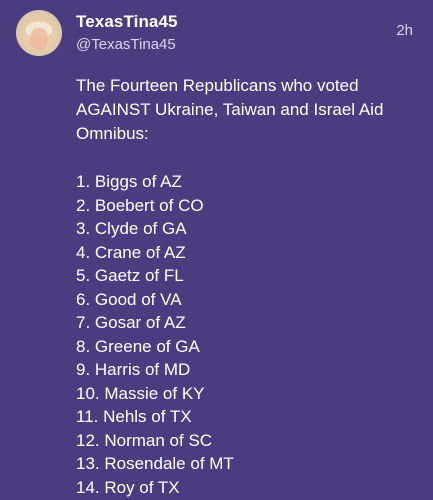  What do you see at coordinates (128, 487) in the screenshot?
I see `list-item: 14. Roy of TX` at bounding box center [128, 487].